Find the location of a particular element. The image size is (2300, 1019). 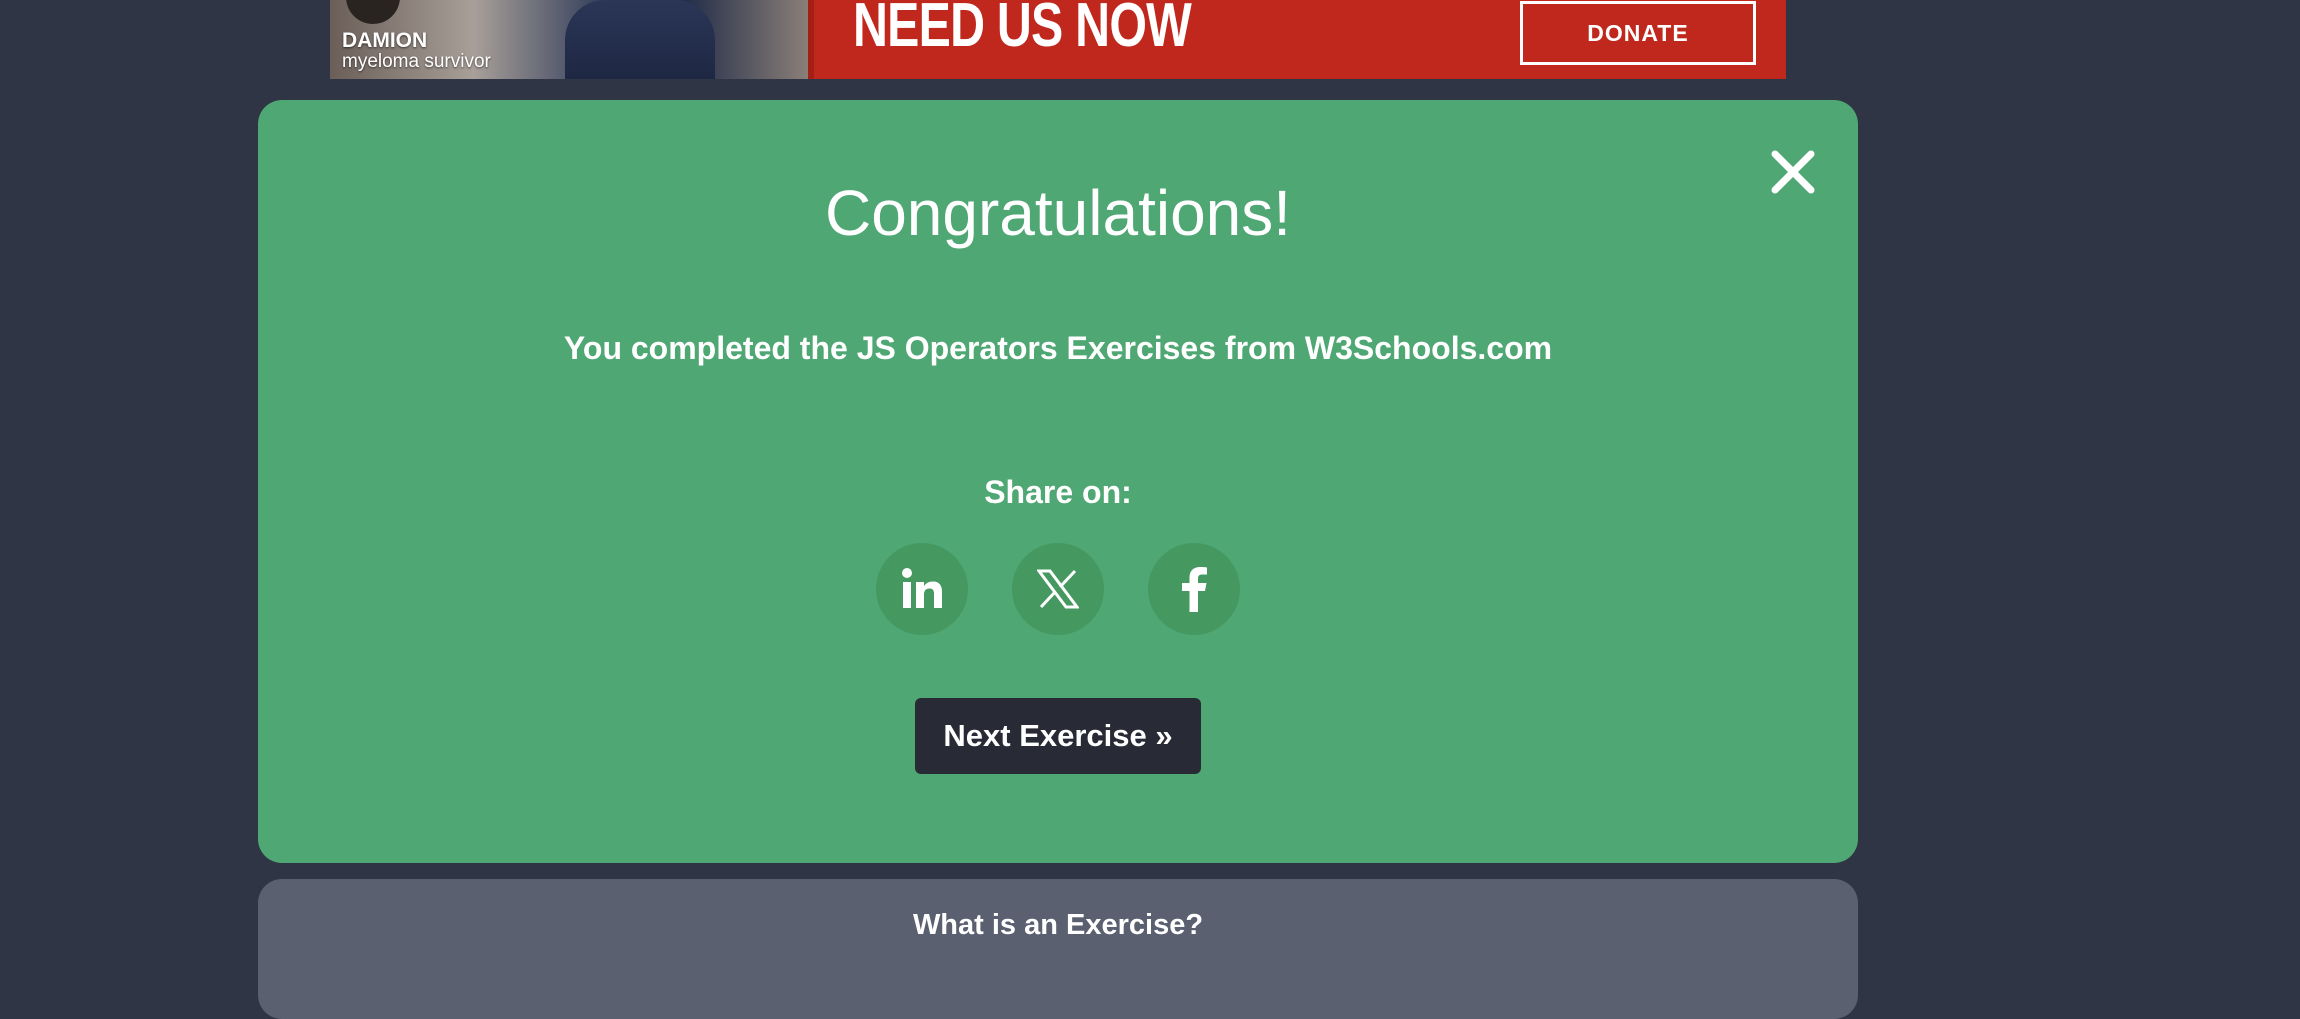

ad-caption: DAMION myeloma survivor is located at coordinates (416, 51).